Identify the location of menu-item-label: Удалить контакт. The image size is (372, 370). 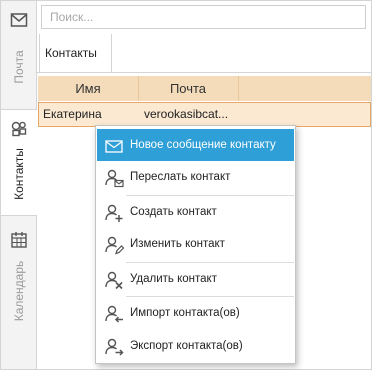
(173, 279).